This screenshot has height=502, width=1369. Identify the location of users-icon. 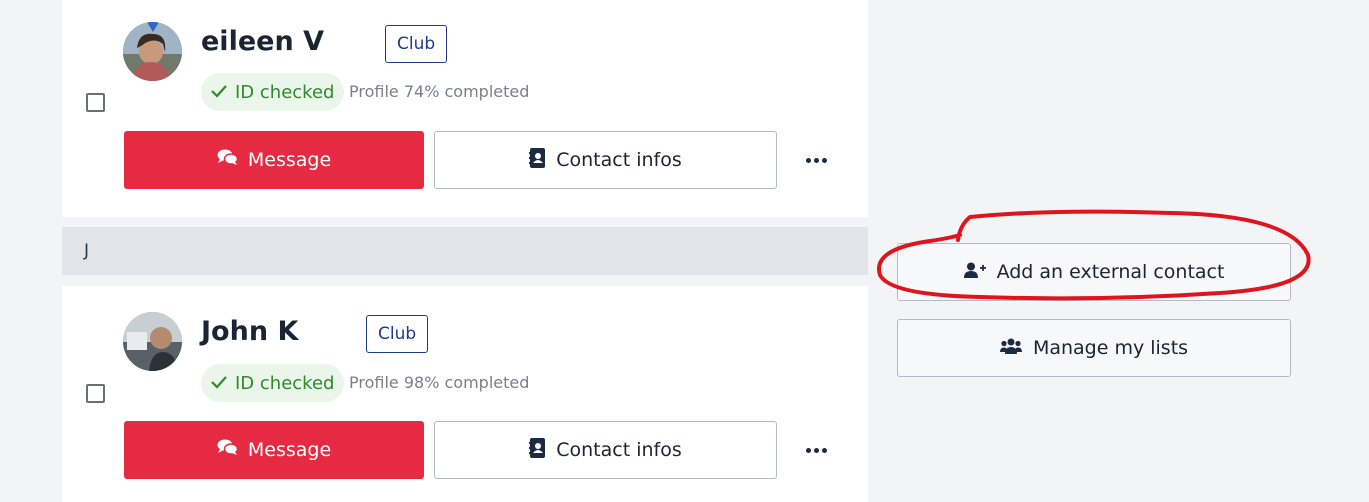
(1010, 348).